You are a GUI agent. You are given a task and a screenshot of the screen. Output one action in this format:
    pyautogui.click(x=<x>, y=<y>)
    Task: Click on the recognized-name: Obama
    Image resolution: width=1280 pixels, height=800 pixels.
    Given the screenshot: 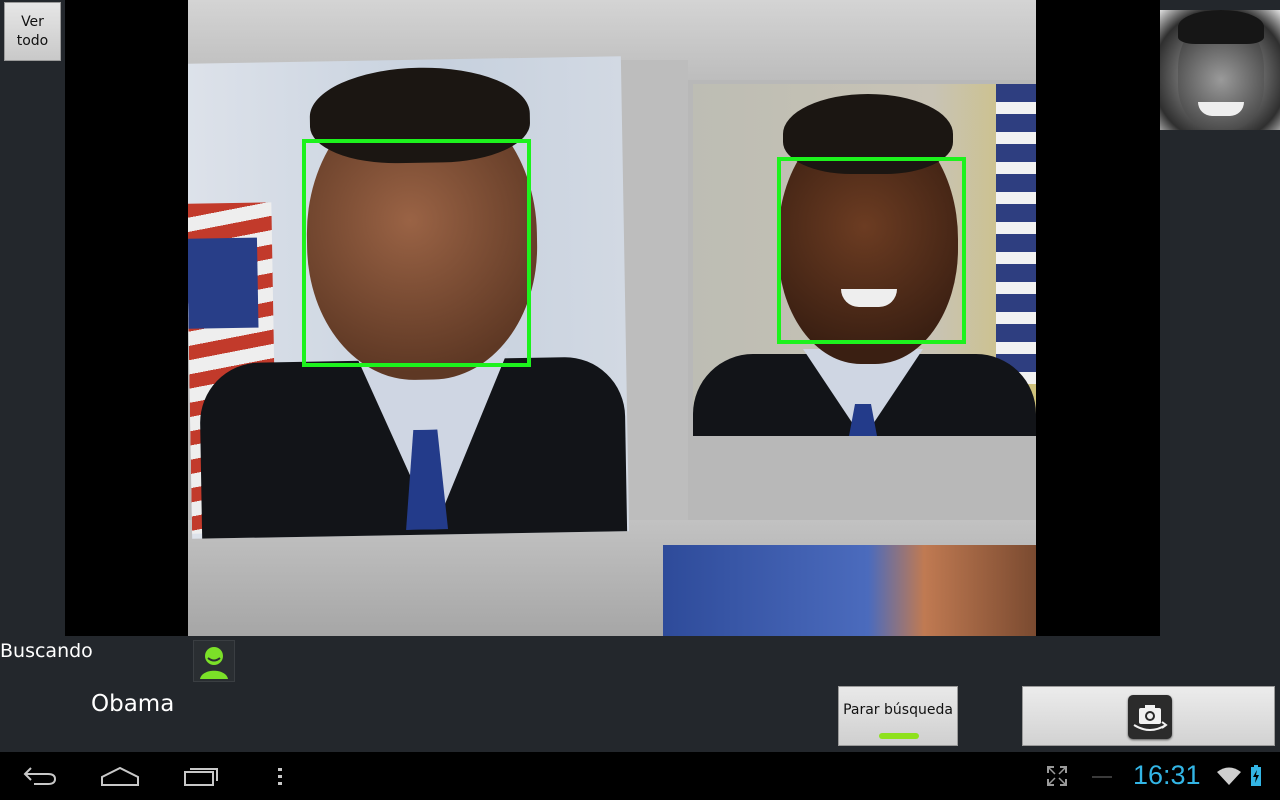 What is the action you would take?
    pyautogui.click(x=133, y=704)
    